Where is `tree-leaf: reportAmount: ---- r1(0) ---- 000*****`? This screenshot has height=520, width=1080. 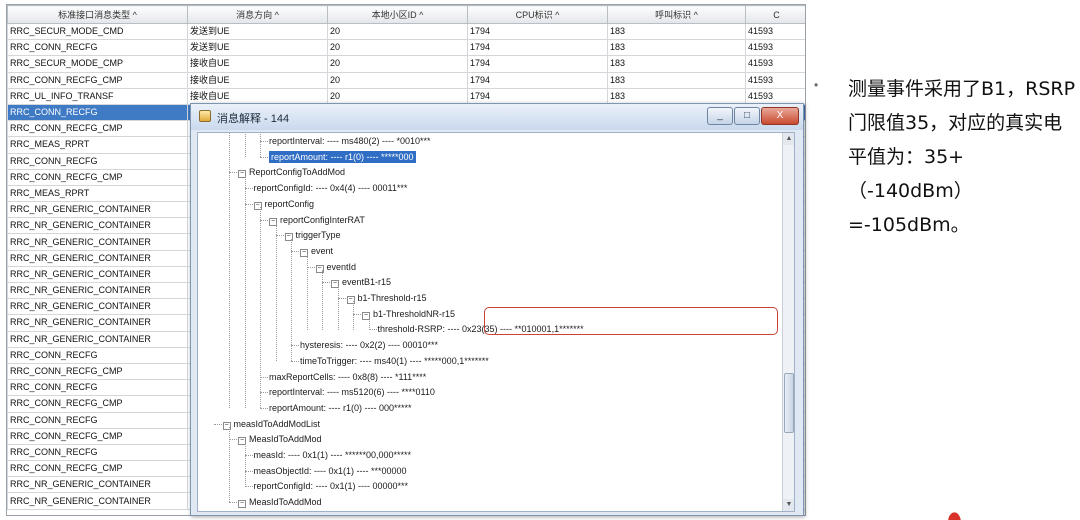 tree-leaf: reportAmount: ---- r1(0) ---- 000***** is located at coordinates (340, 408).